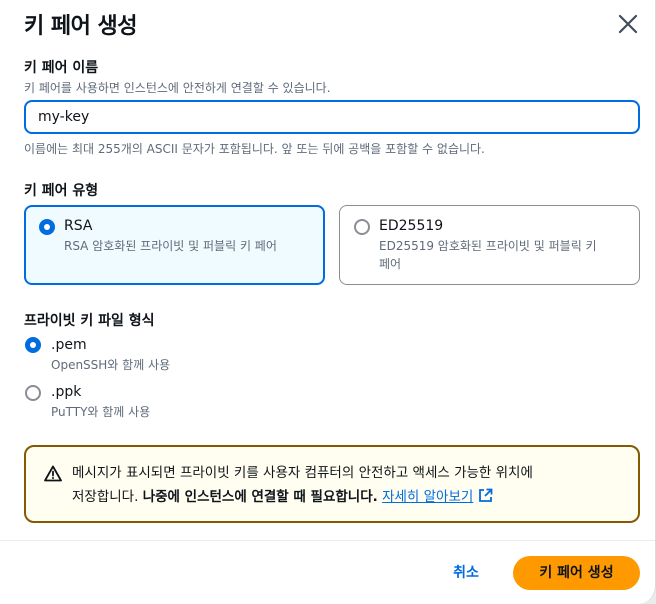  I want to click on ed25519-label: ED25519, so click(411, 226).